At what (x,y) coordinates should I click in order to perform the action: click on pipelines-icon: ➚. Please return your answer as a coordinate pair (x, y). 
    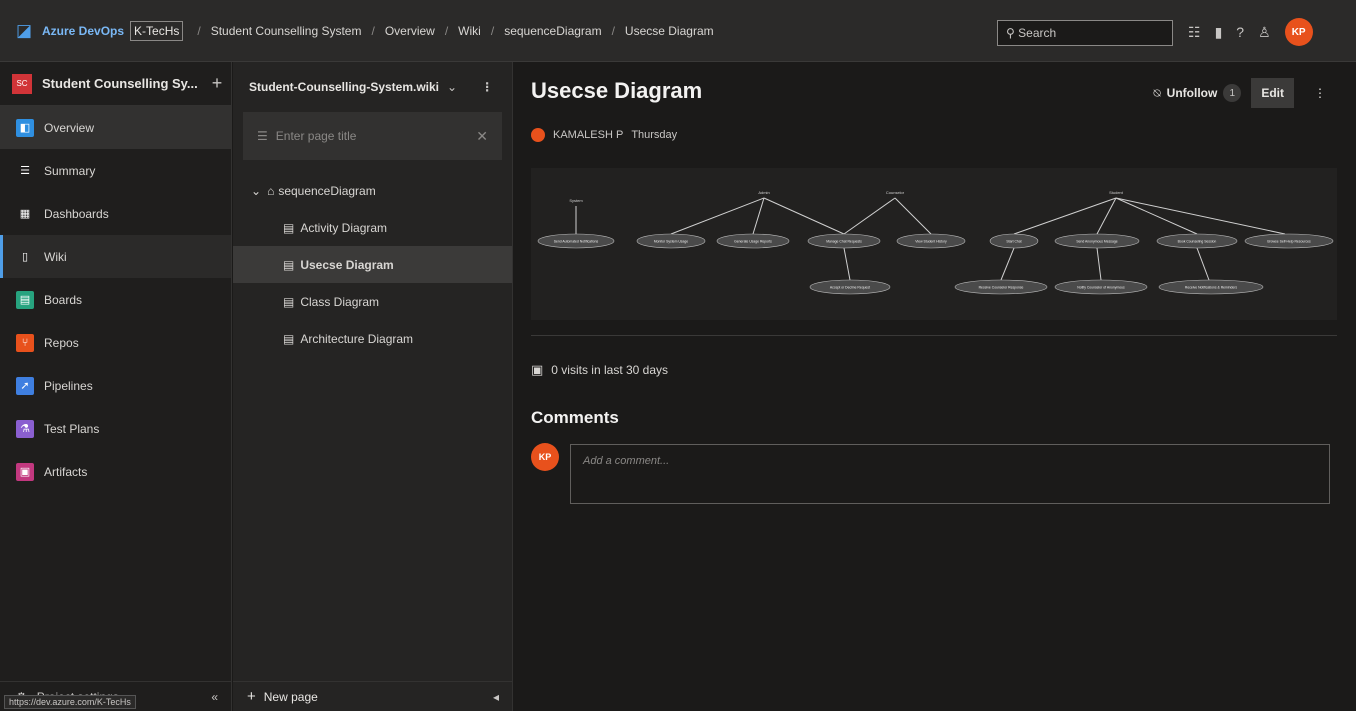
    Looking at the image, I should click on (25, 385).